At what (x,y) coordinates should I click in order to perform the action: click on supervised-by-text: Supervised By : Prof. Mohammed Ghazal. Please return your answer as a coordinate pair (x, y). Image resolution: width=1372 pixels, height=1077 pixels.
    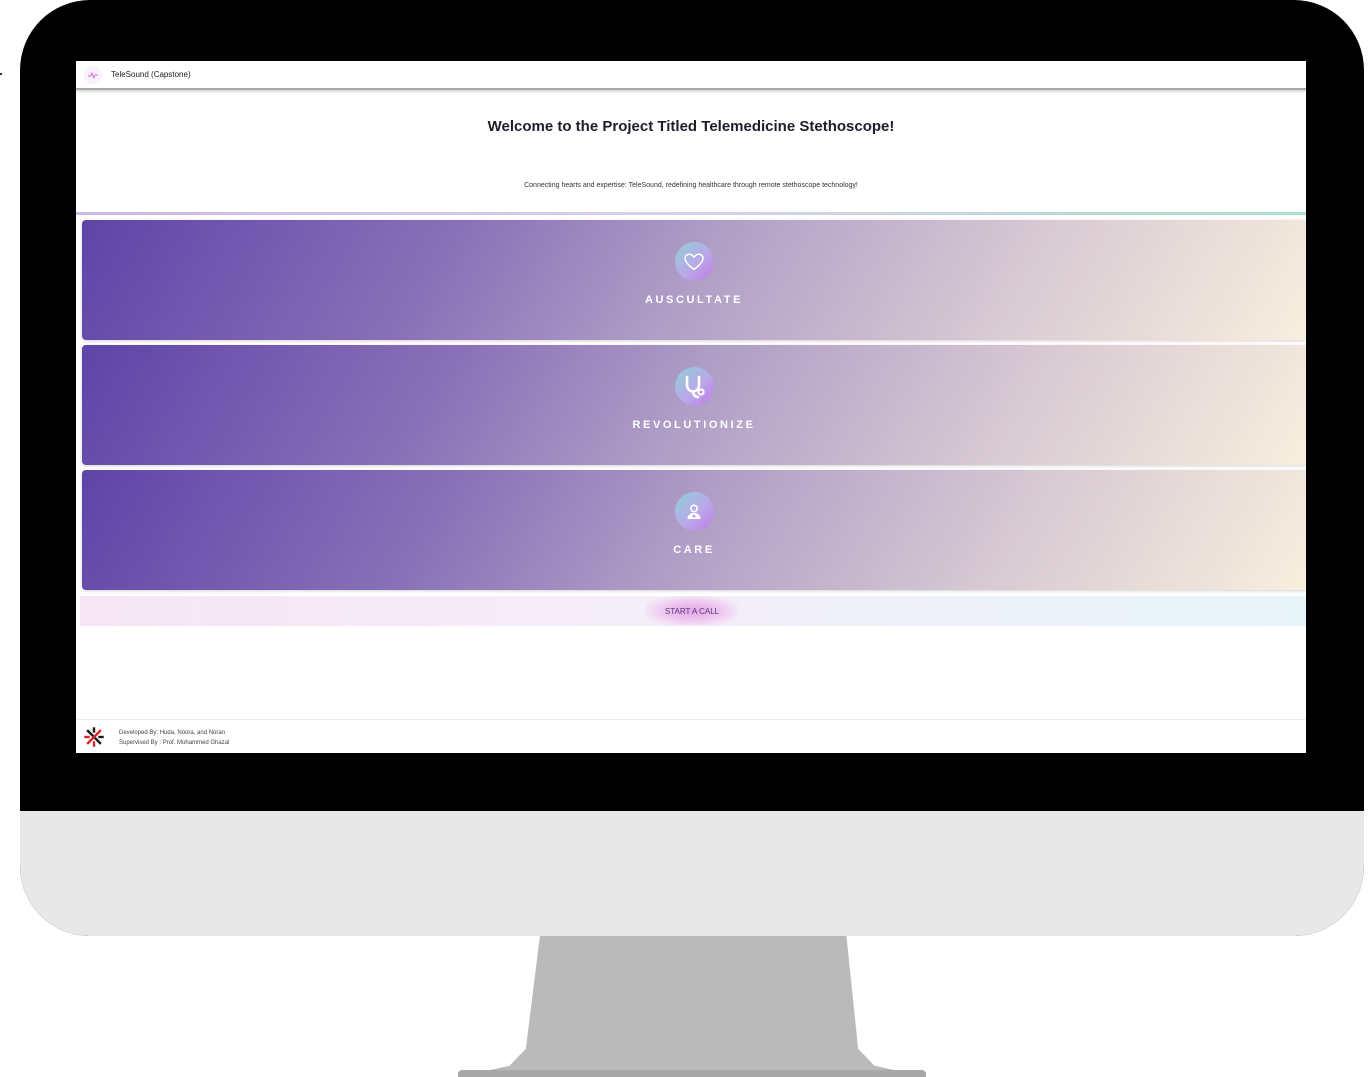
    Looking at the image, I should click on (174, 743).